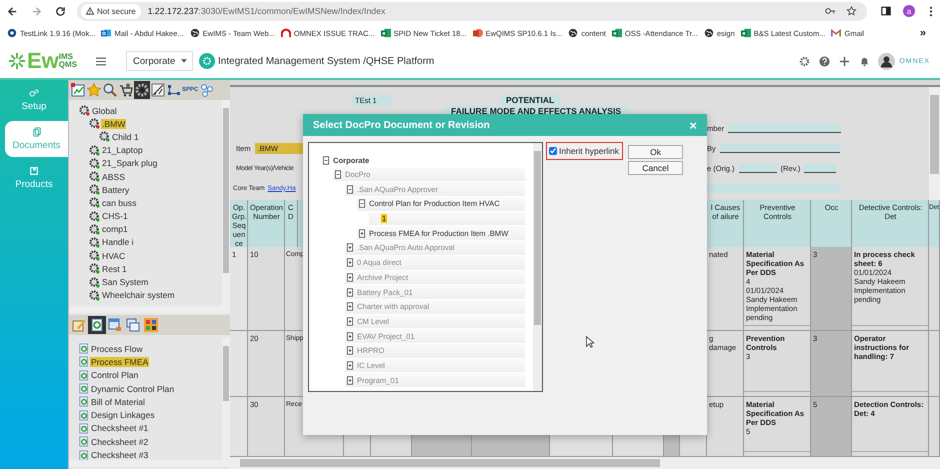 Image resolution: width=940 pixels, height=469 pixels. What do you see at coordinates (844, 61) in the screenshot?
I see `add-icon` at bounding box center [844, 61].